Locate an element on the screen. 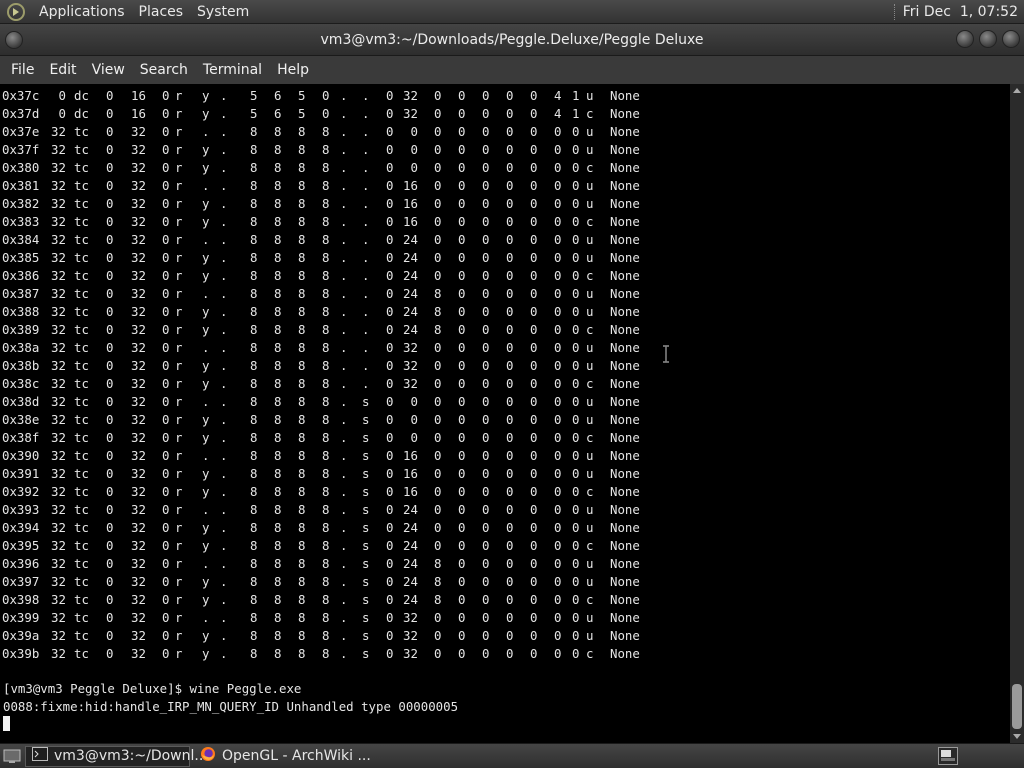 The image size is (1024, 768). table-cell: 6 is located at coordinates (278, 113).